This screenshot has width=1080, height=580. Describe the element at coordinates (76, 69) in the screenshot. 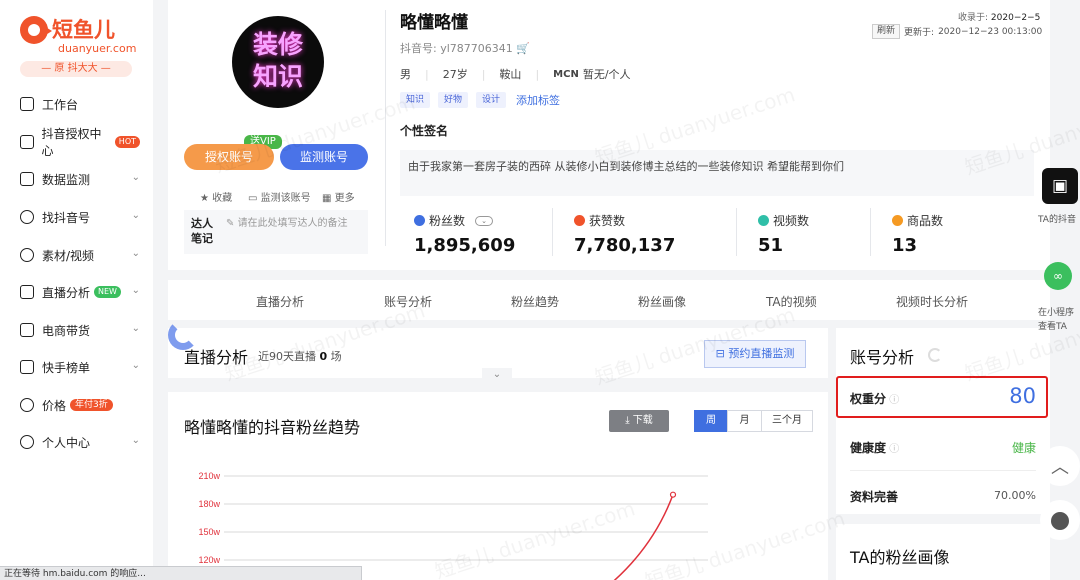

I see `brand-slogan: — 原 抖大大 —` at that location.